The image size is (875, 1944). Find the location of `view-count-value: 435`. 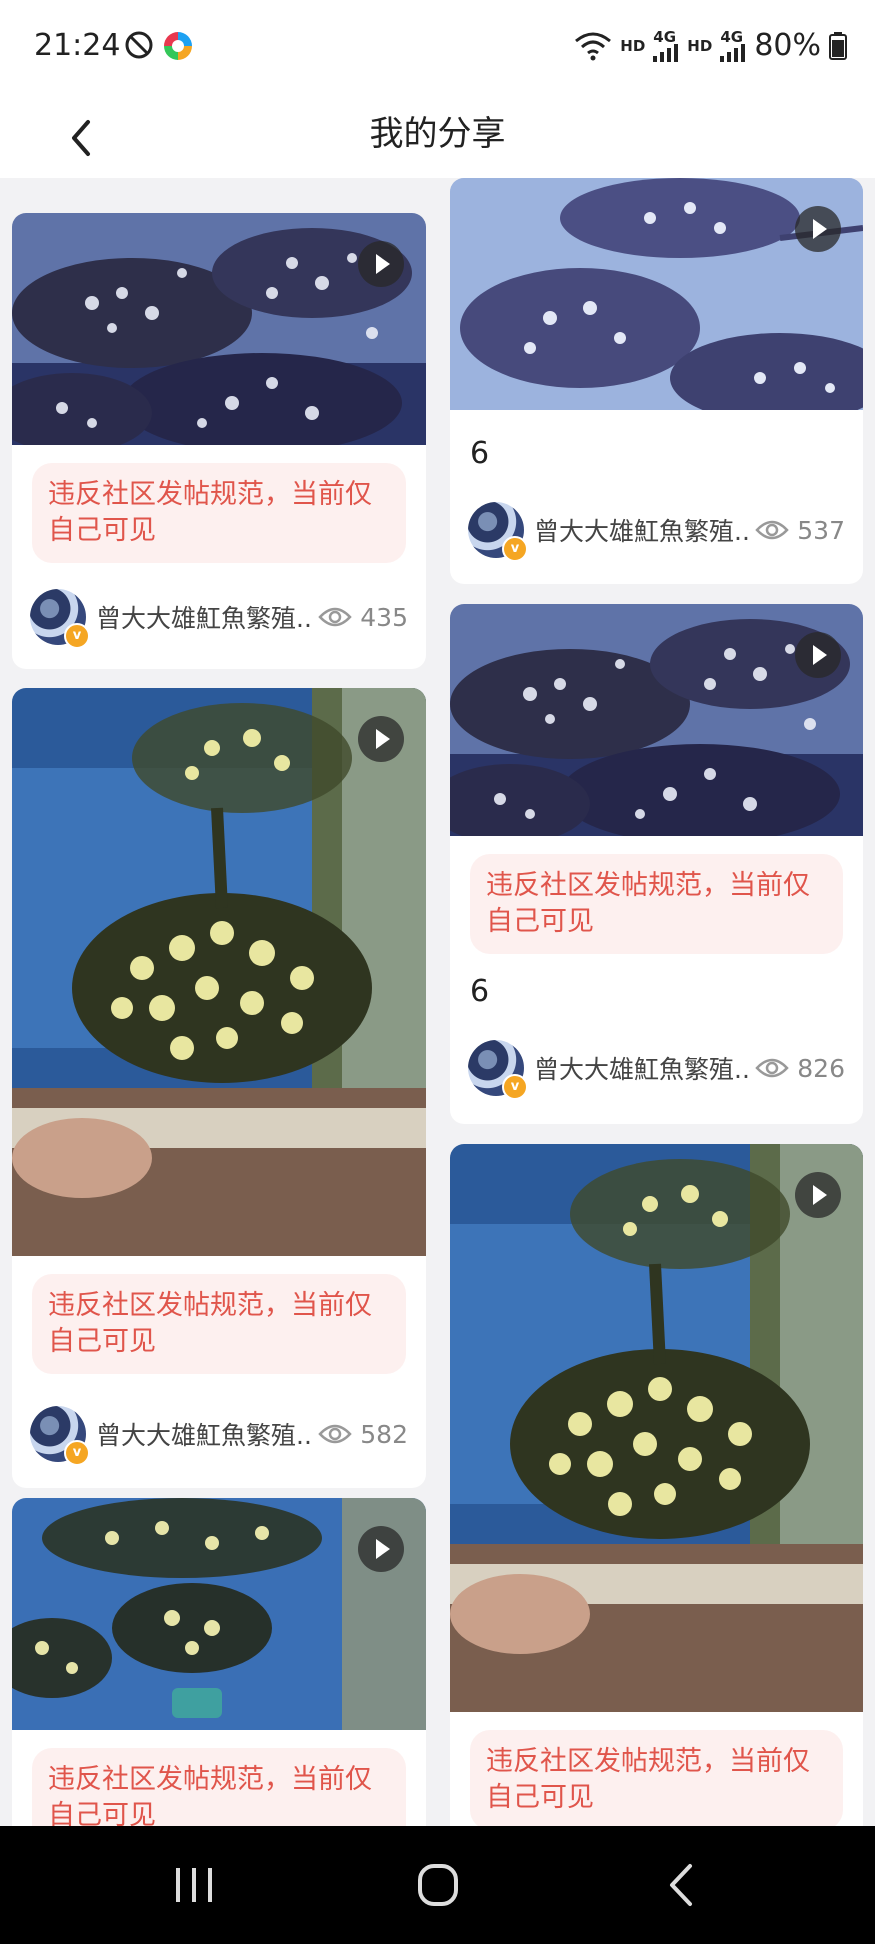

view-count-value: 435 is located at coordinates (384, 617).